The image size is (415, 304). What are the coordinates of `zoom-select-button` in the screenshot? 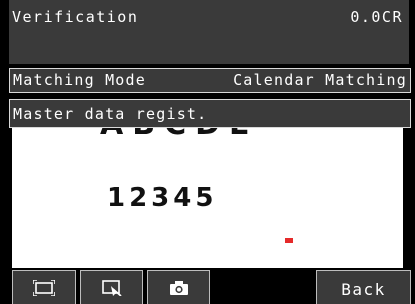 It's located at (111, 287).